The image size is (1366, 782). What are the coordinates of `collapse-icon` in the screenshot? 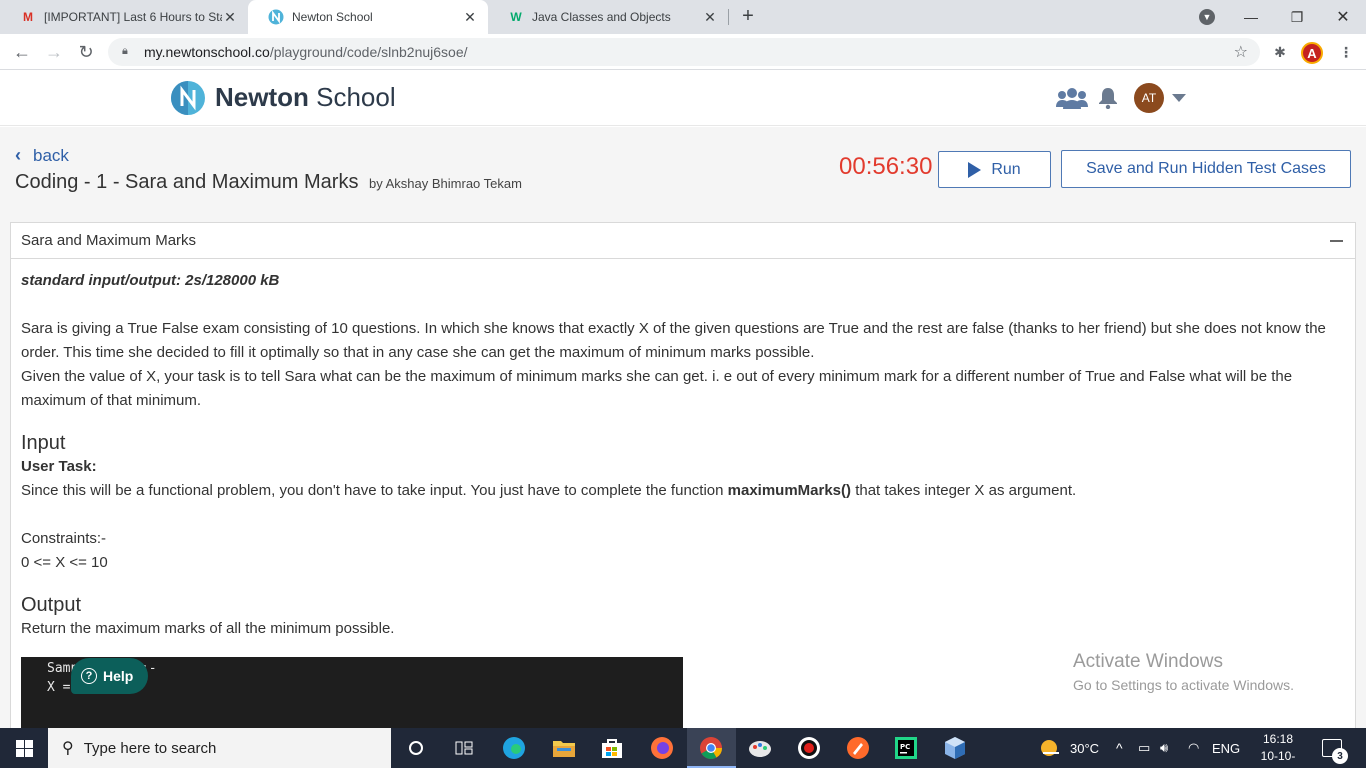 It's located at (1336, 241).